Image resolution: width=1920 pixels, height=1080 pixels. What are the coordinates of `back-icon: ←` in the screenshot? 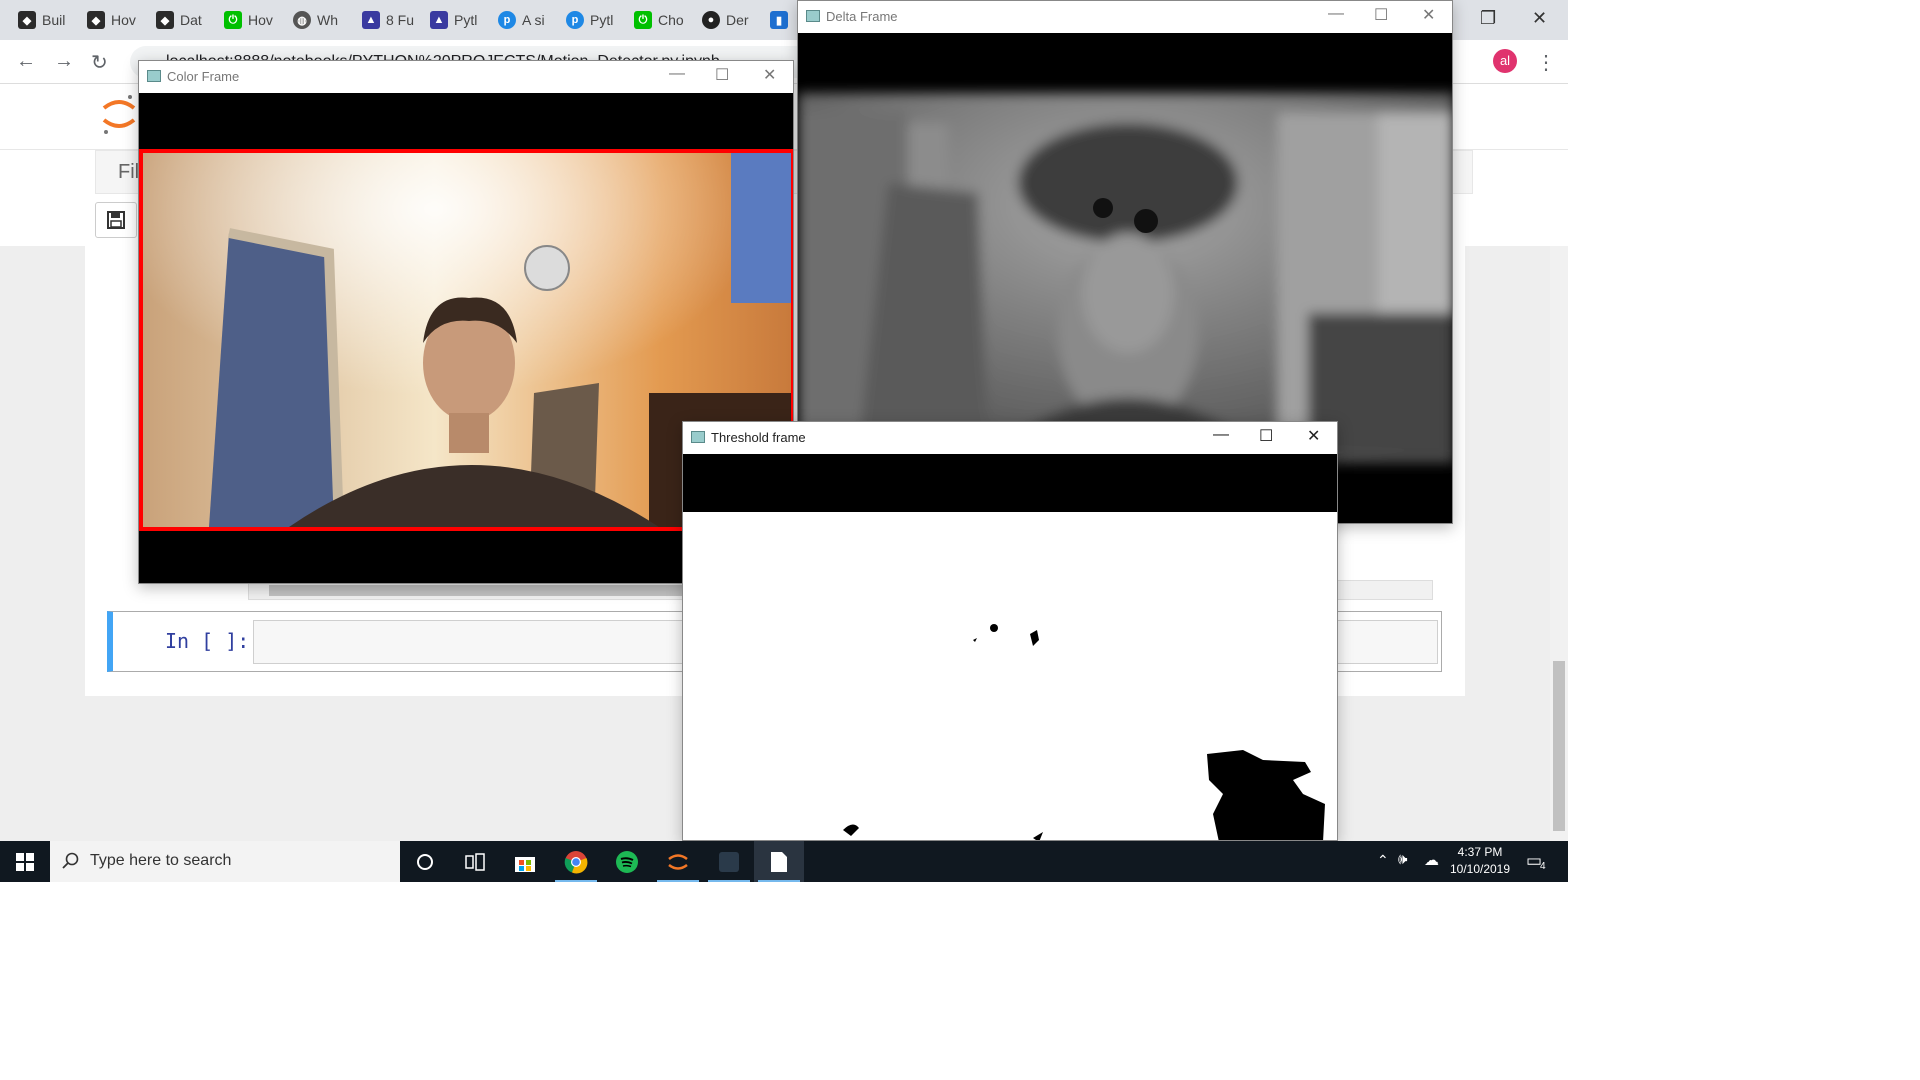 It's located at (26, 61).